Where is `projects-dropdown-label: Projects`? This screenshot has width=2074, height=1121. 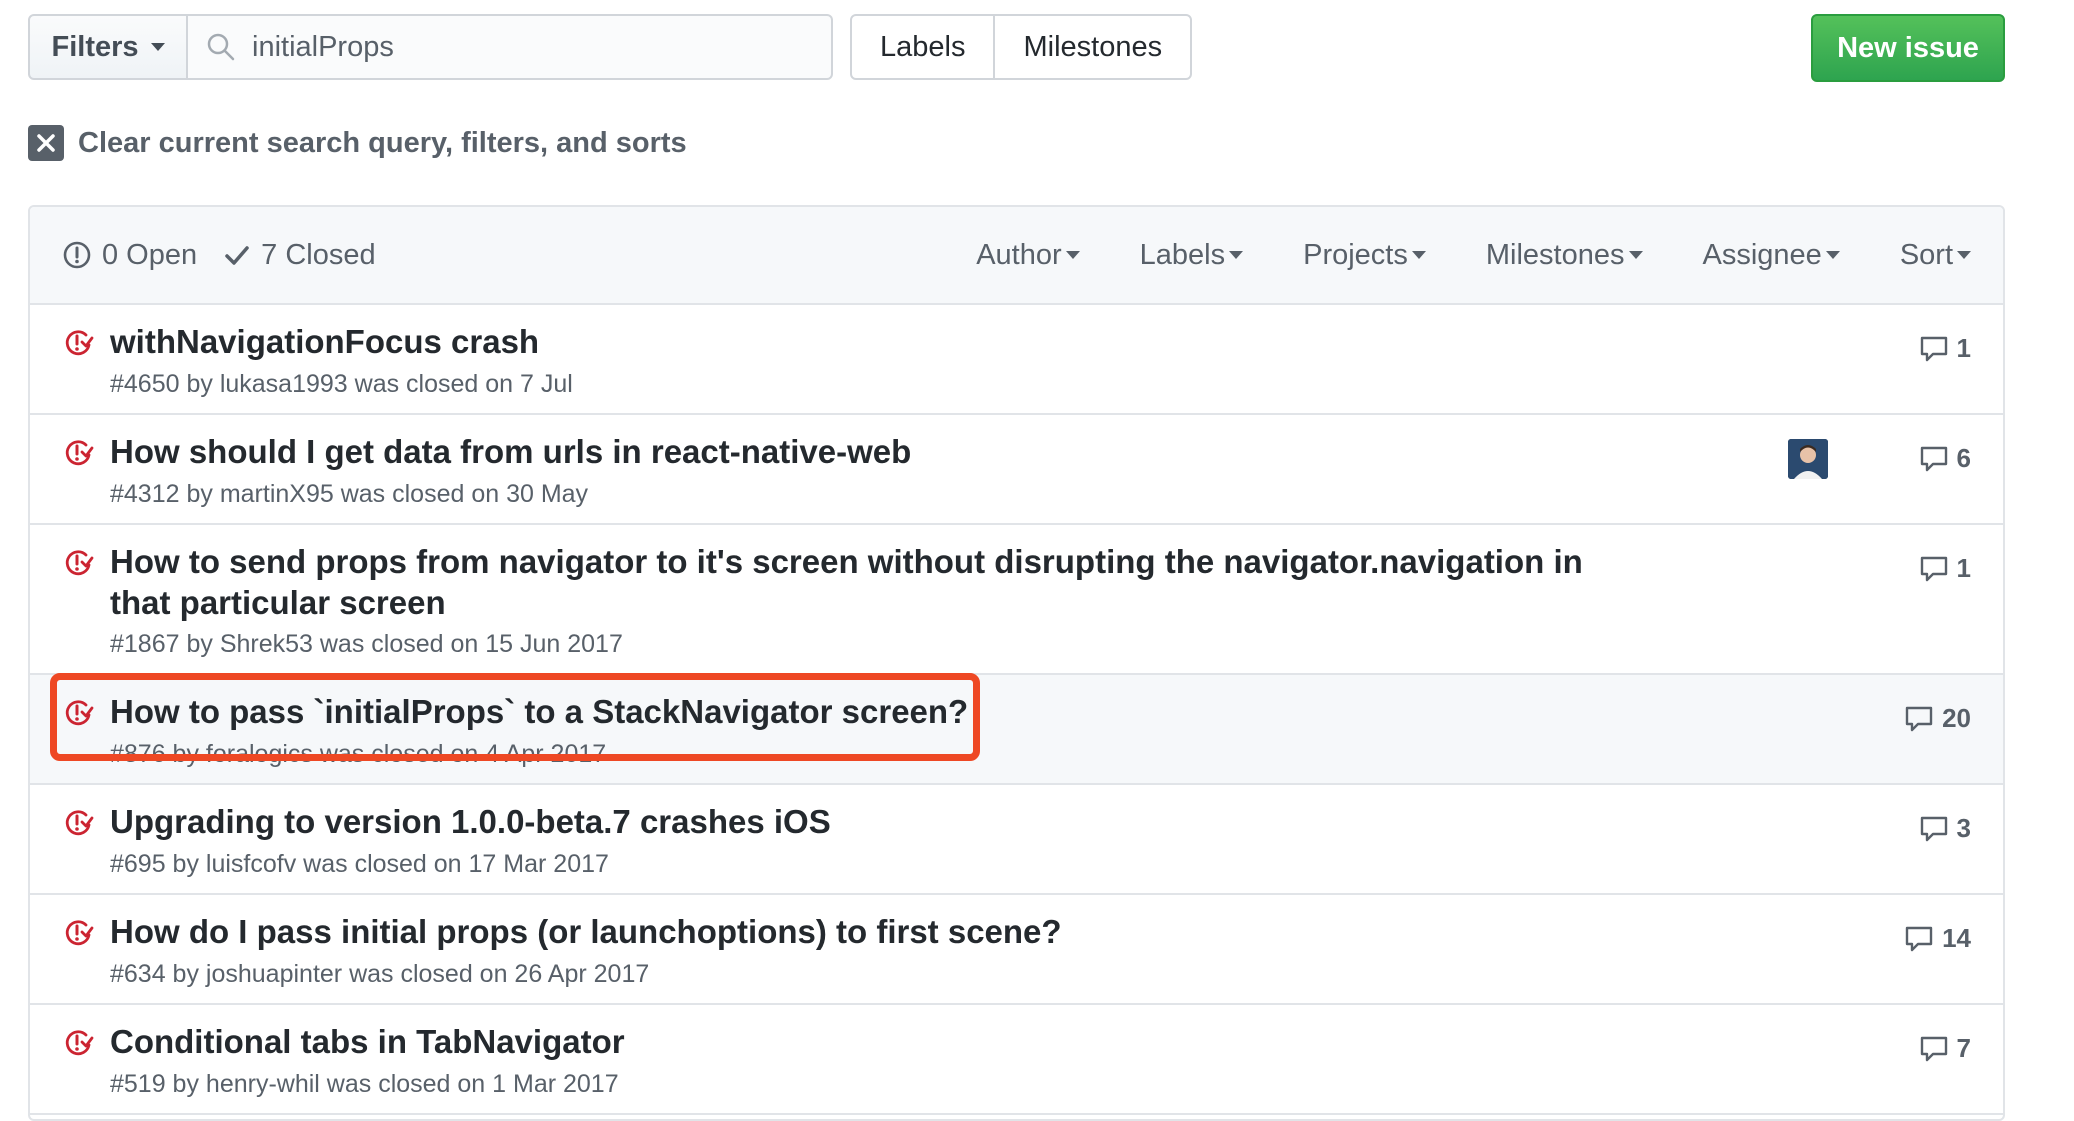 projects-dropdown-label: Projects is located at coordinates (1355, 254).